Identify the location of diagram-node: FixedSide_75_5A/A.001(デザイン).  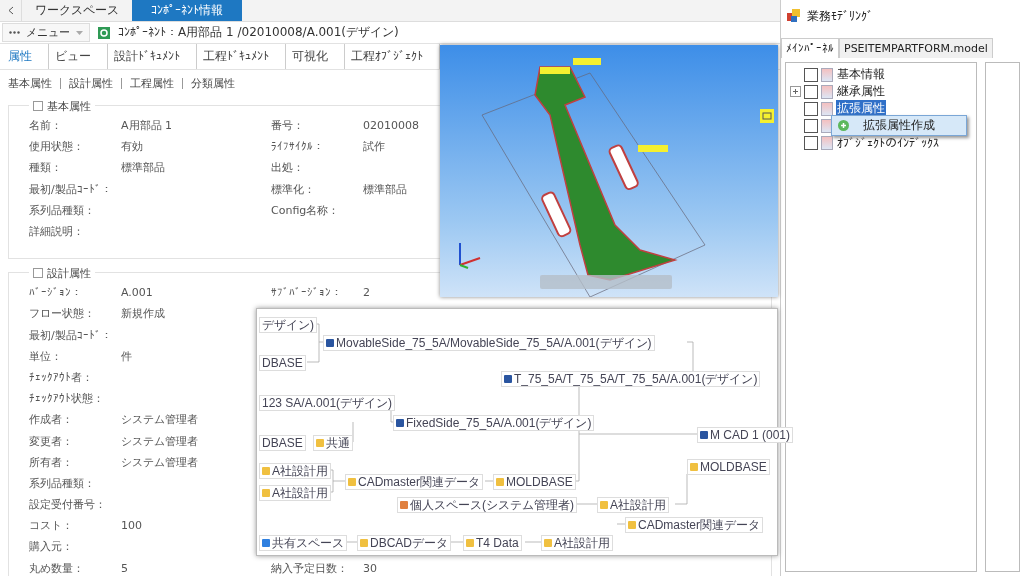
(494, 423).